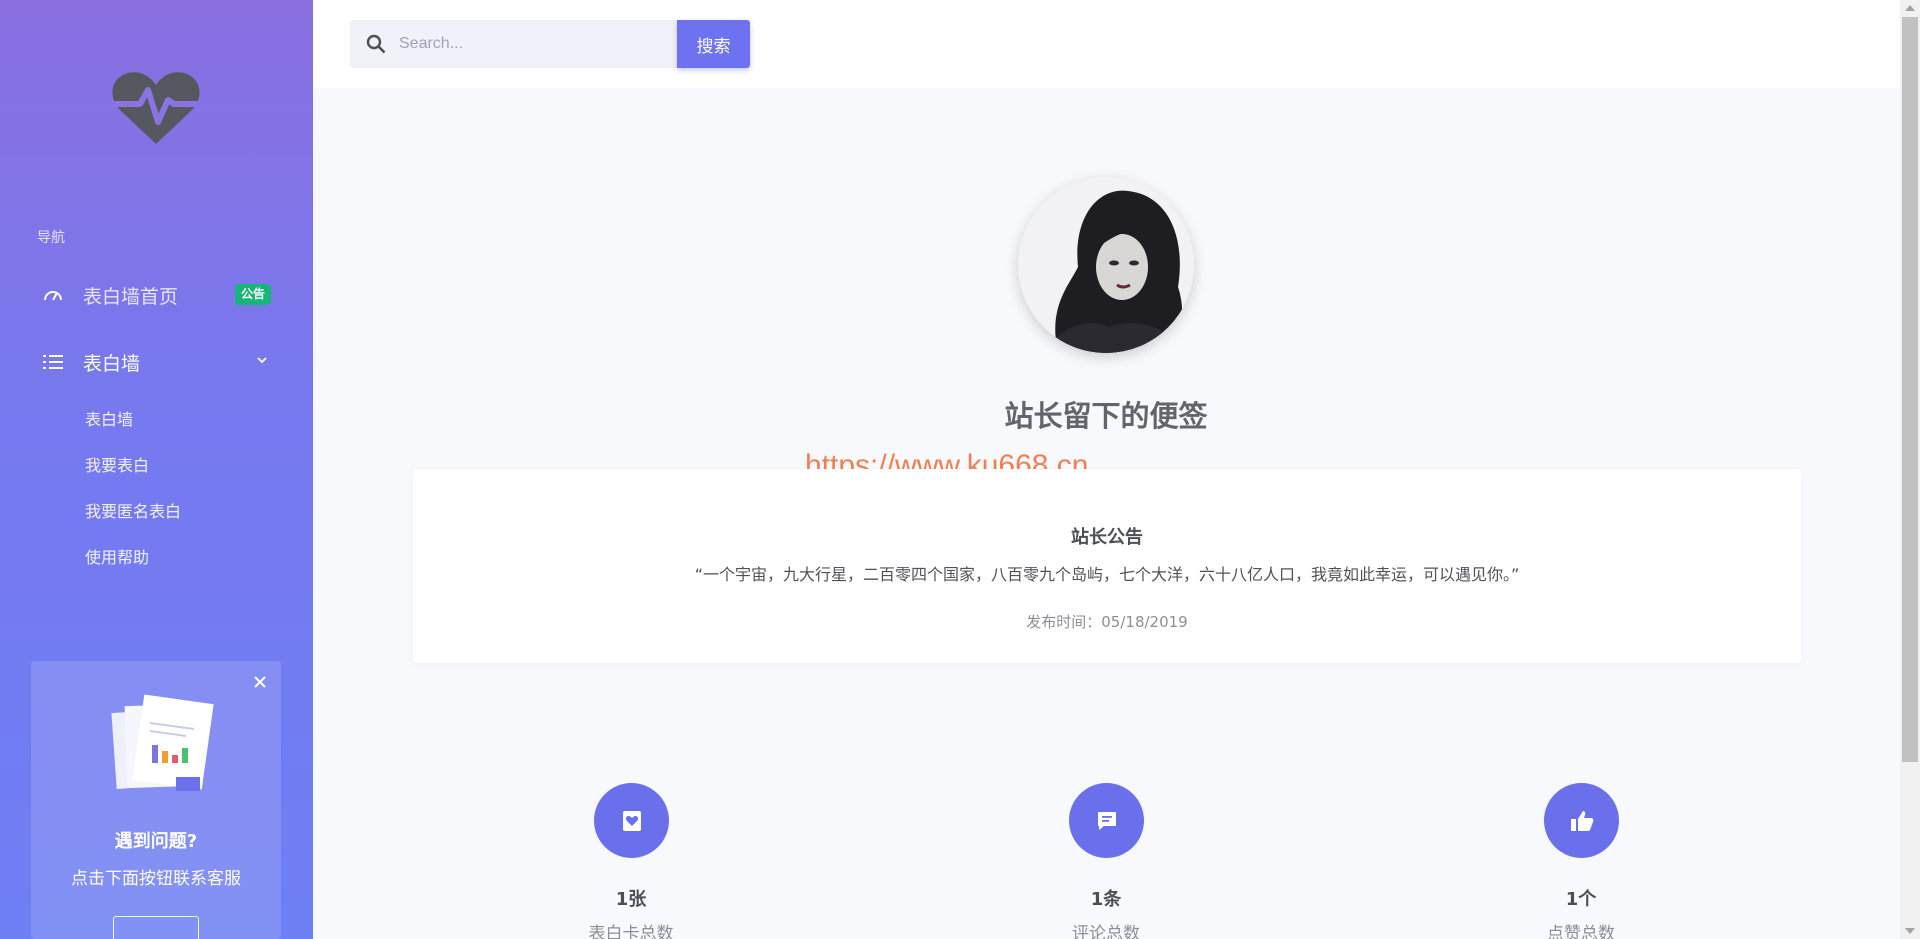 The image size is (1920, 939). Describe the element at coordinates (156, 841) in the screenshot. I see `help-title: 遇到问题?` at that location.